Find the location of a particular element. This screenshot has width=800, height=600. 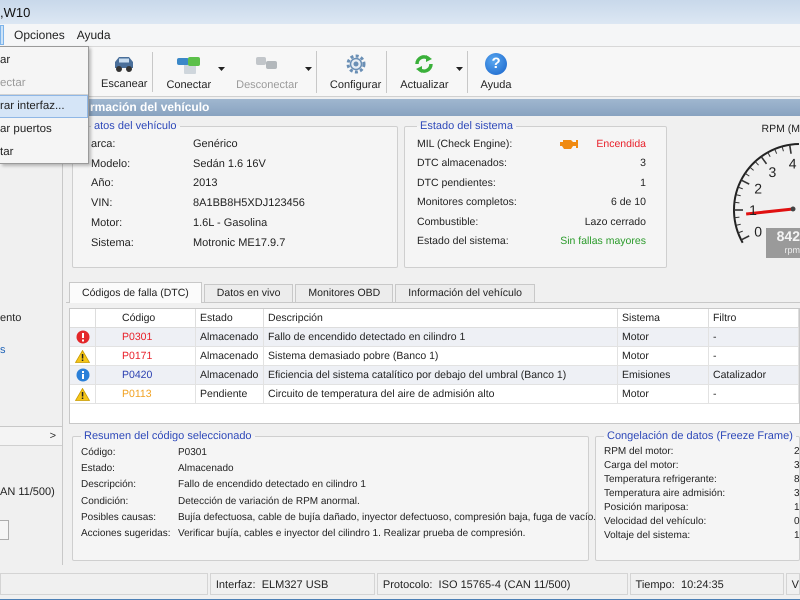

menu-item: ar is located at coordinates (44, 60).